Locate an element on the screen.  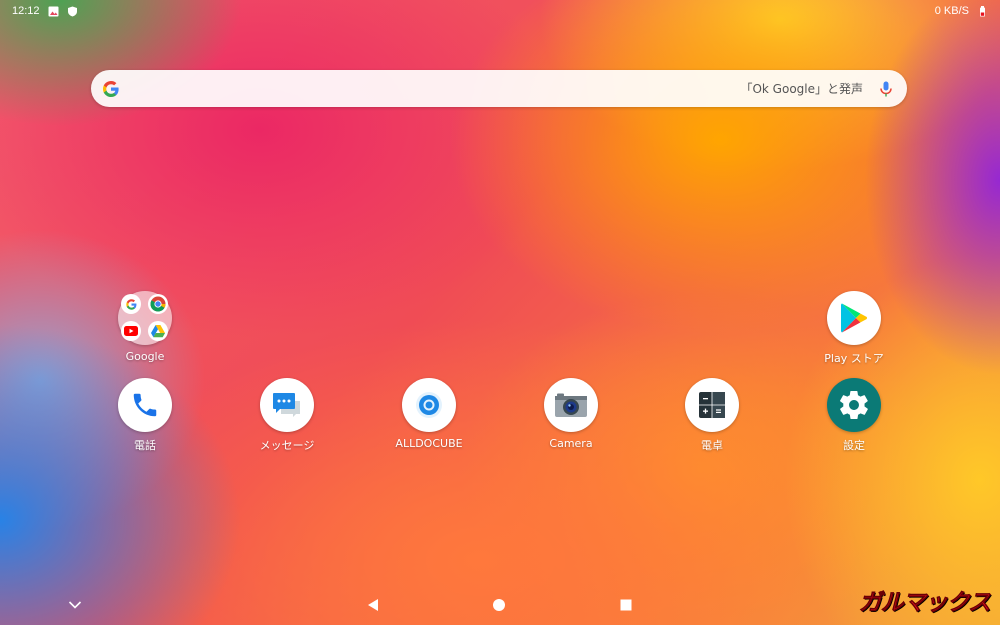
calculator-icon is located at coordinates (712, 405).